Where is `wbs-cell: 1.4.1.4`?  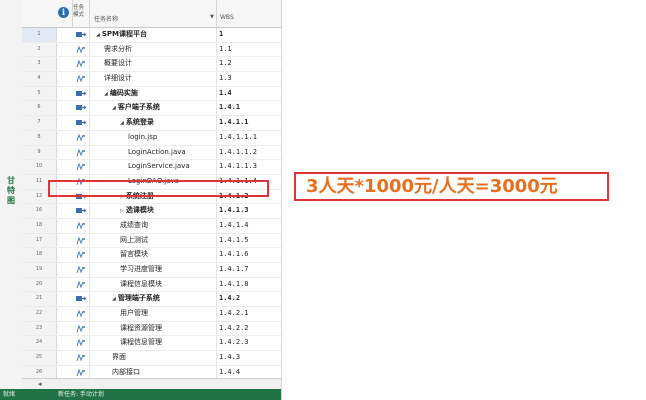
wbs-cell: 1.4.1.4 is located at coordinates (234, 226).